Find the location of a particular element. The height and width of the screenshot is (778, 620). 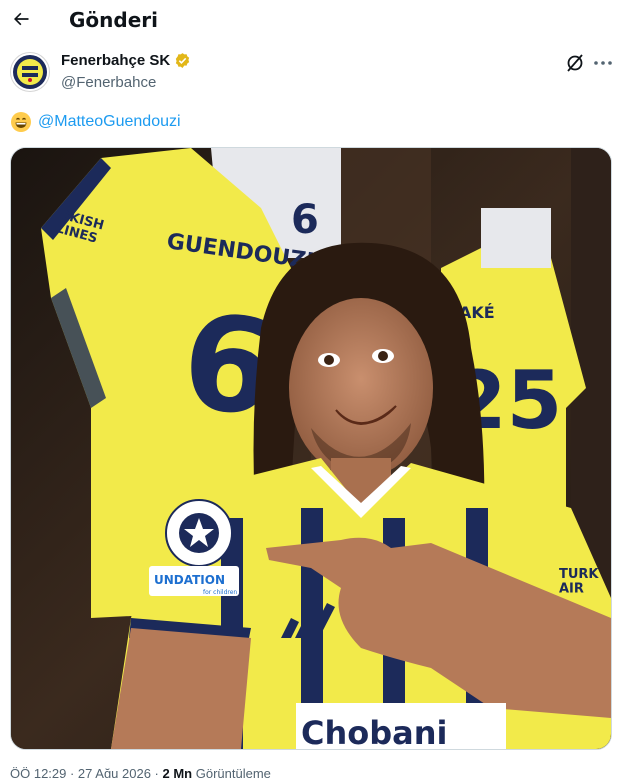

sleeve-badge: UNDATION is located at coordinates (189, 580).